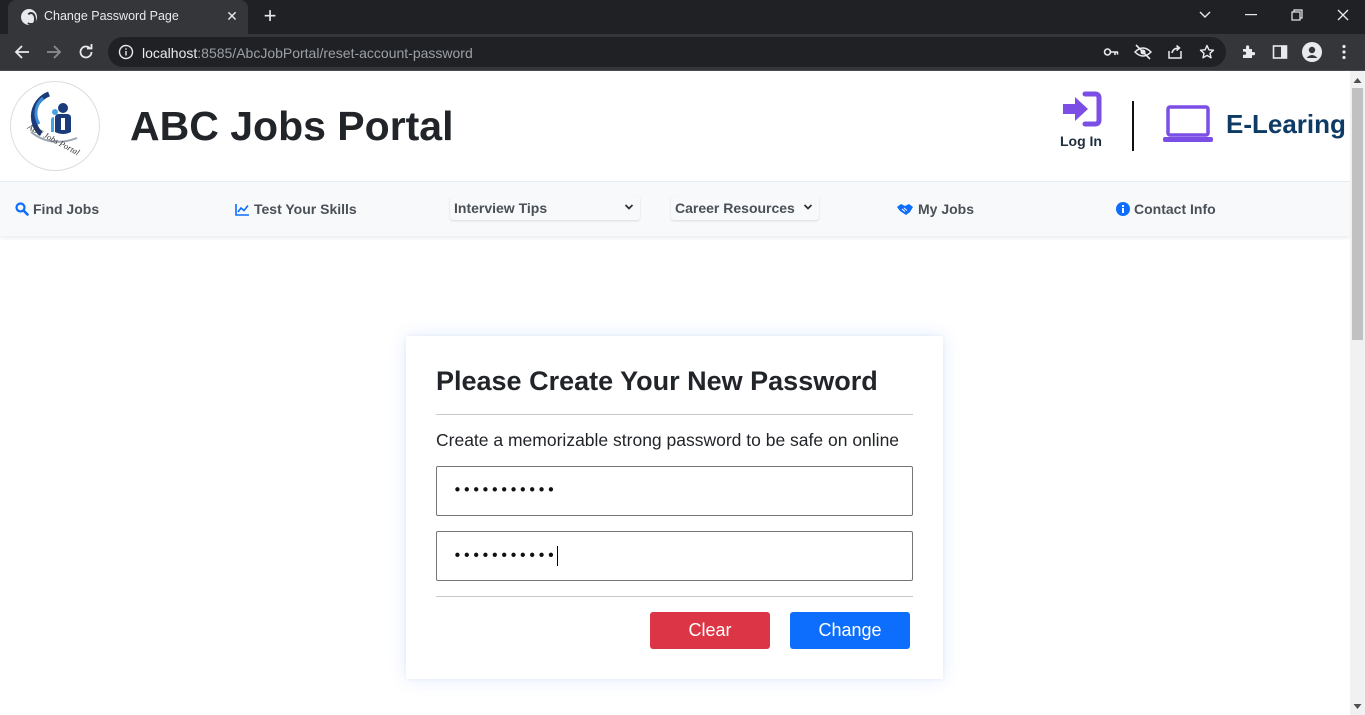 The width and height of the screenshot is (1365, 715). I want to click on nav-find-jobs: Find Jobs, so click(57, 209).